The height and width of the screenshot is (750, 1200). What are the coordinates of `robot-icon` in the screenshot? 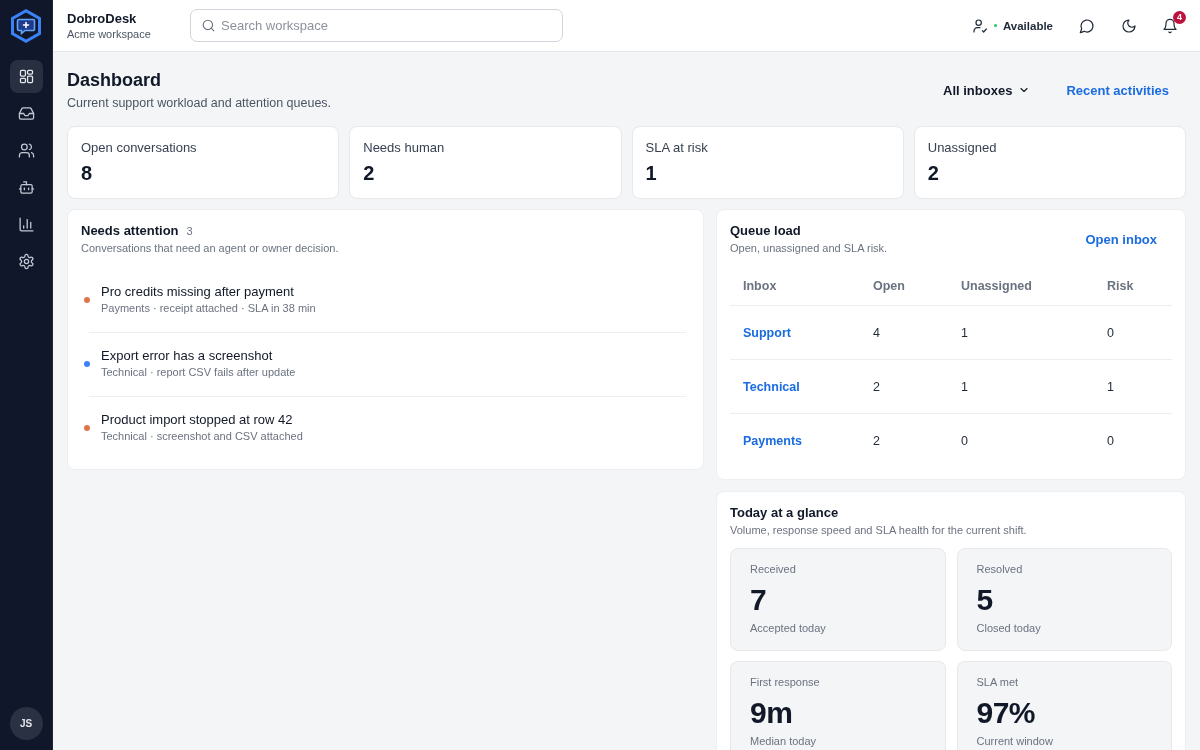 It's located at (26, 187).